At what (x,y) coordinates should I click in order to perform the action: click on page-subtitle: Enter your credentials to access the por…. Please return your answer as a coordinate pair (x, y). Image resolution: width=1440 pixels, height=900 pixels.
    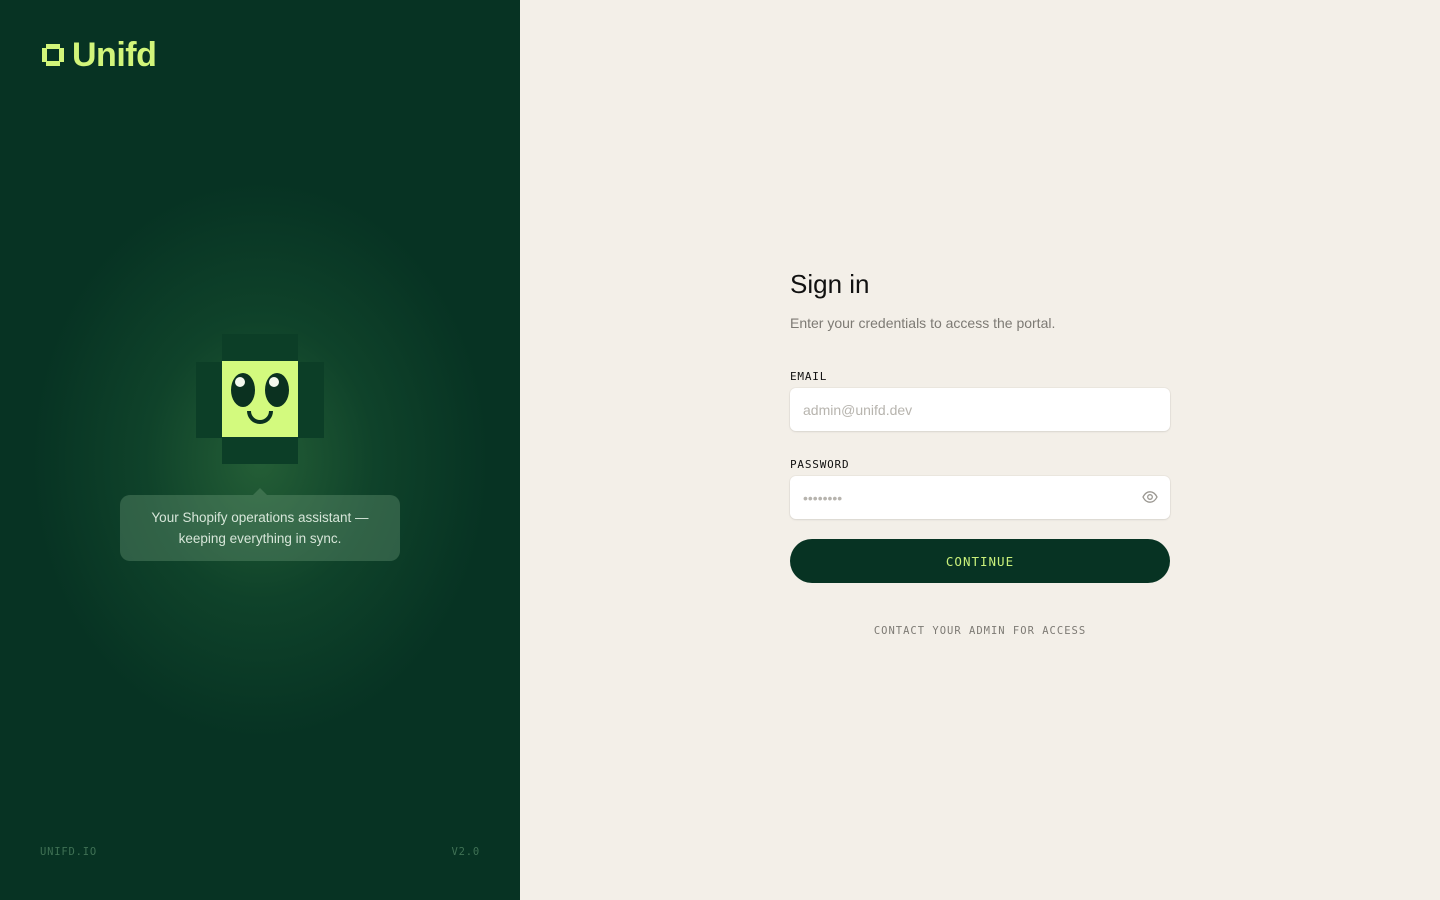
    Looking at the image, I should click on (923, 323).